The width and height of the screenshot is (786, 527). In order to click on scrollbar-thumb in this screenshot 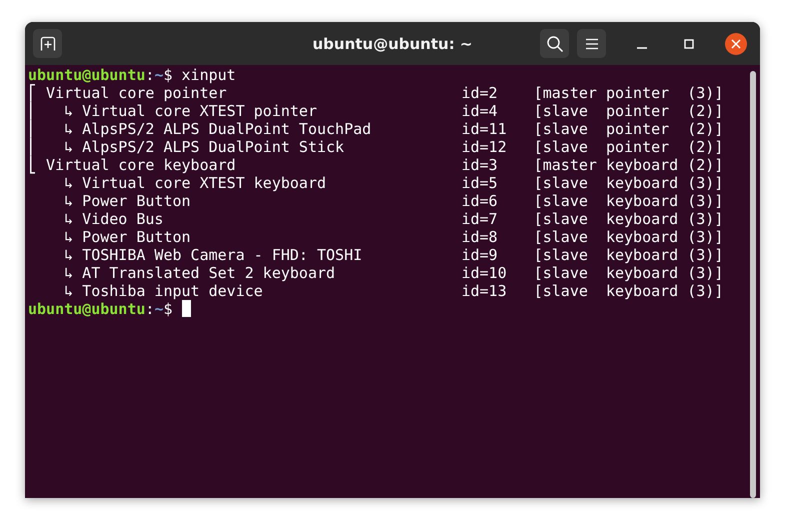, I will do `click(753, 284)`.